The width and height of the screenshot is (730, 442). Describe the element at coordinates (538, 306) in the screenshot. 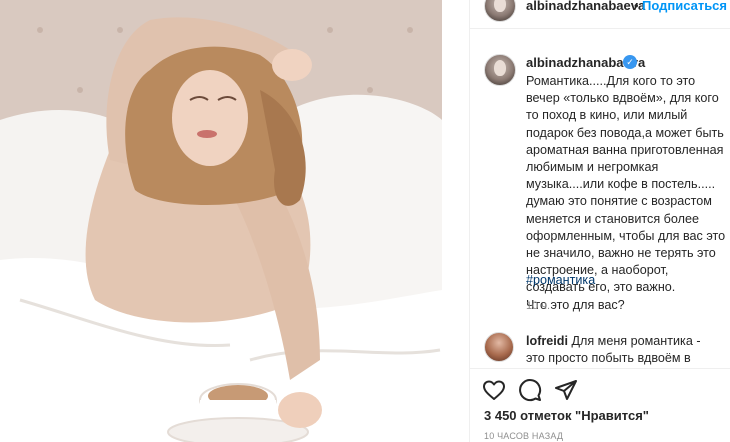

I see `caption-timestamp: 10 ч.` at that location.